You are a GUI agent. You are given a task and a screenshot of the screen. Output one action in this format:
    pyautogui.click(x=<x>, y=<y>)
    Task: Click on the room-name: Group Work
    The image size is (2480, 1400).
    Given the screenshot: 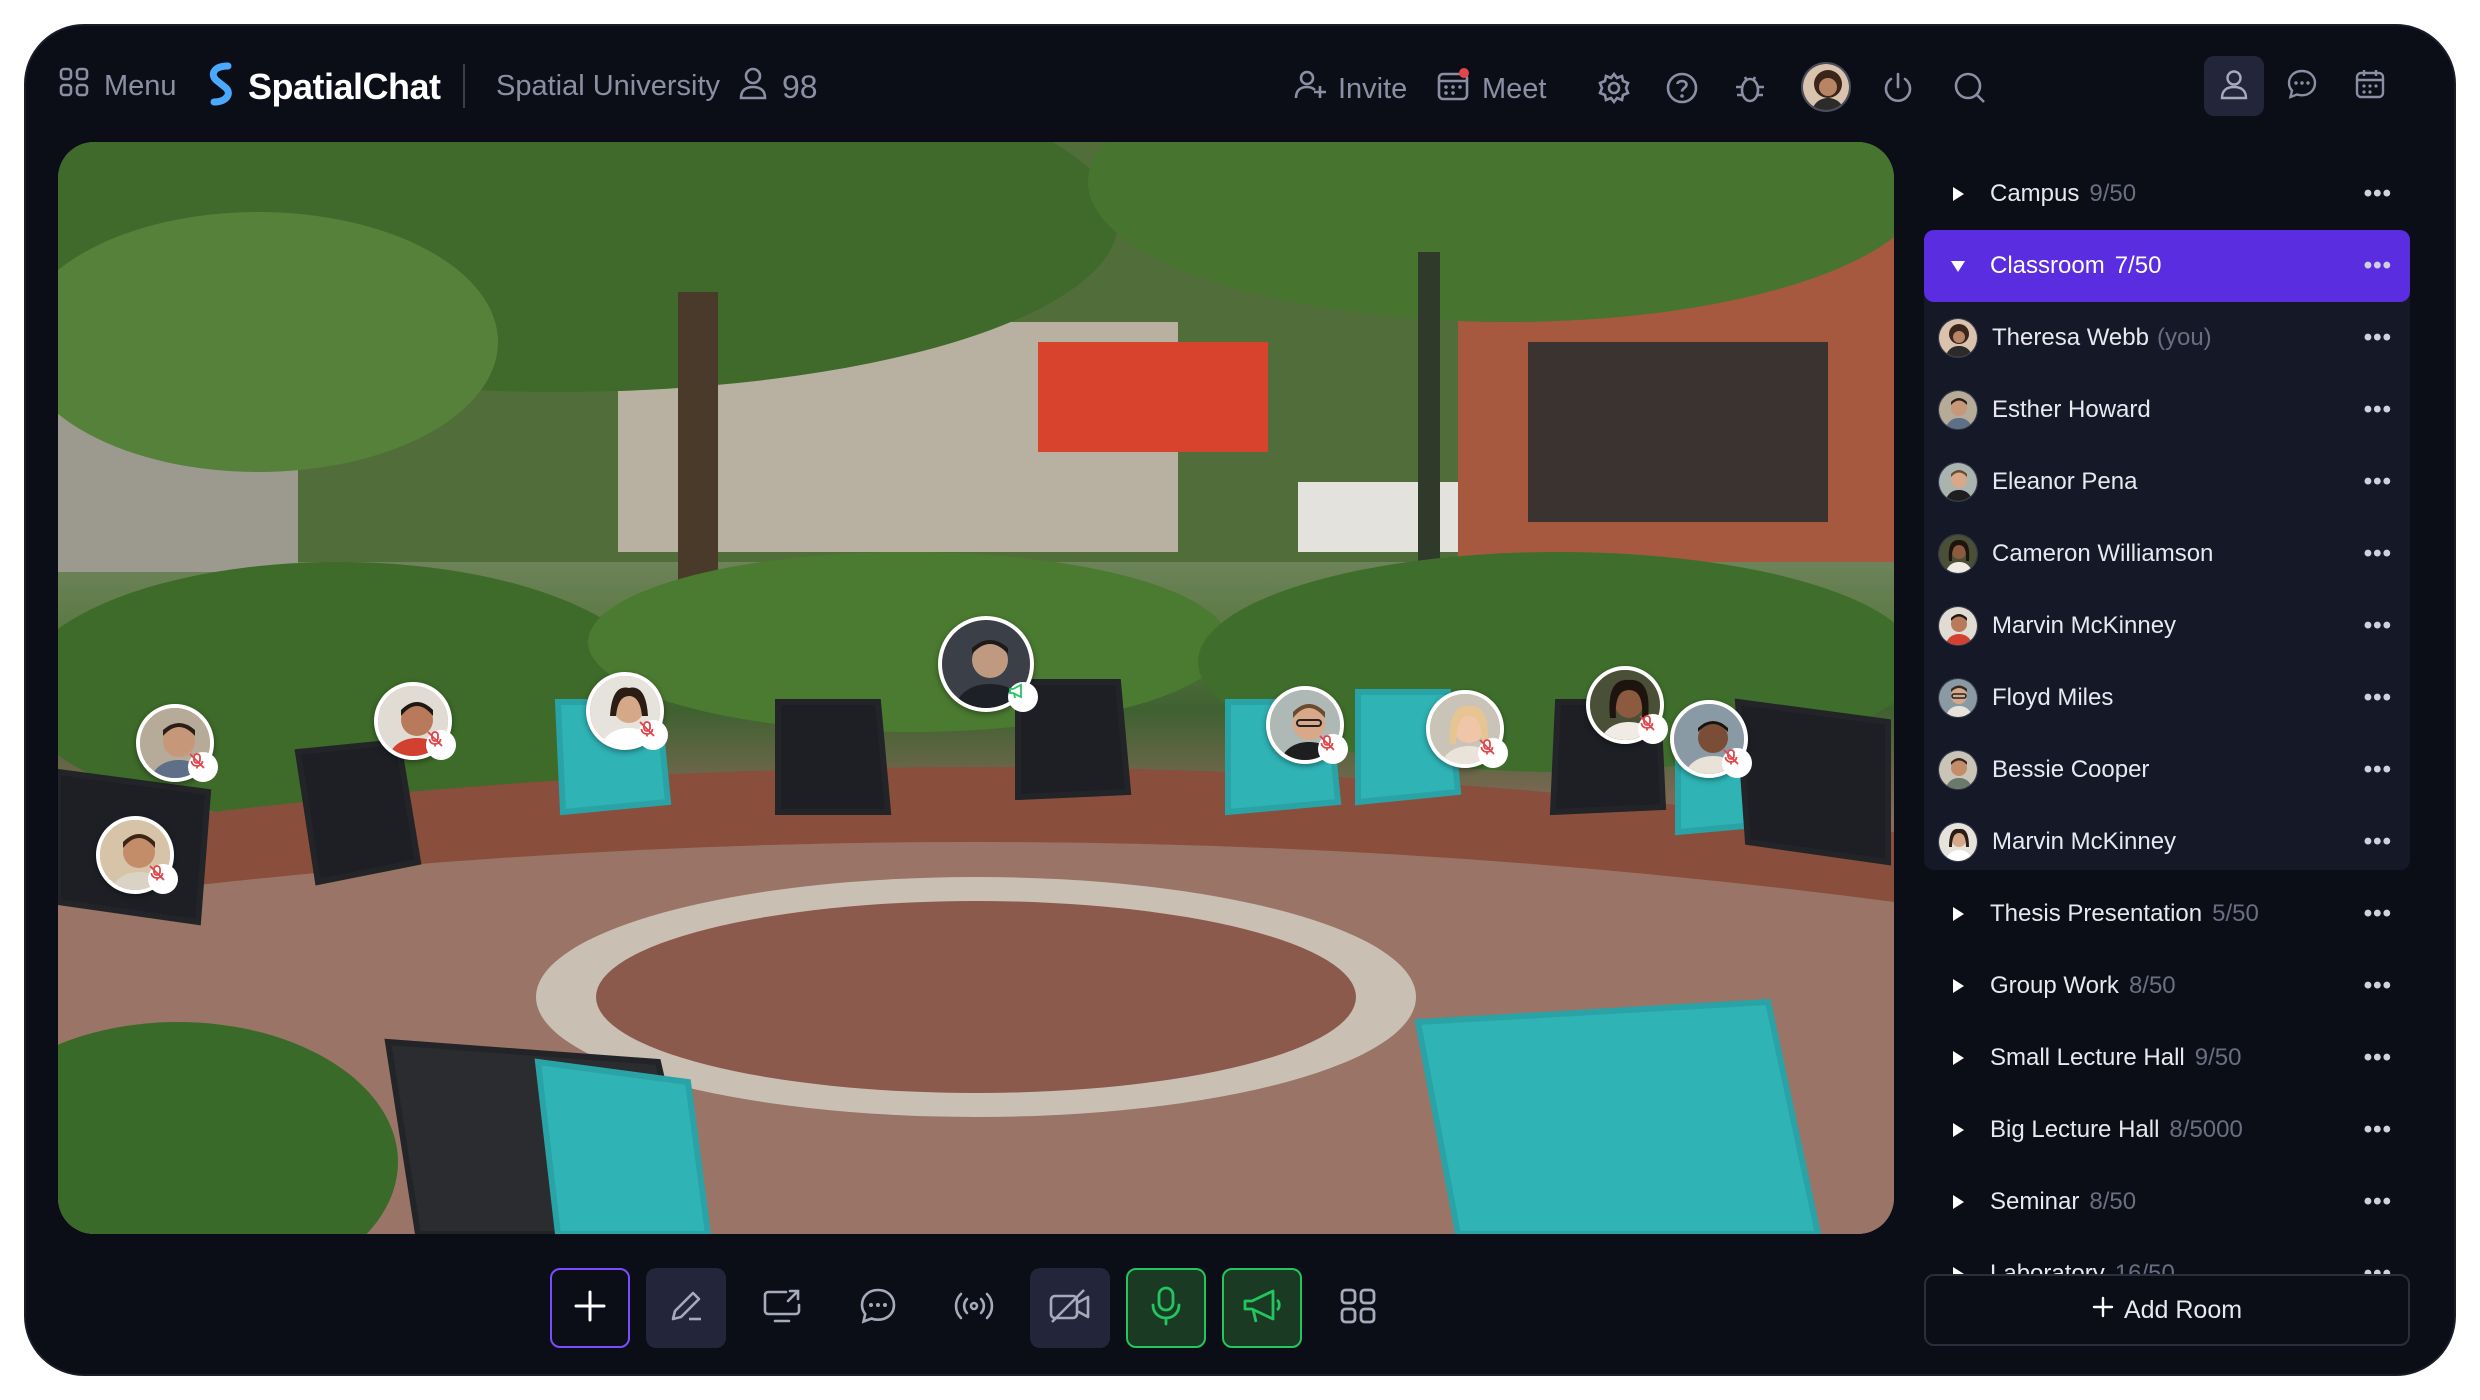 What is the action you would take?
    pyautogui.click(x=2054, y=985)
    